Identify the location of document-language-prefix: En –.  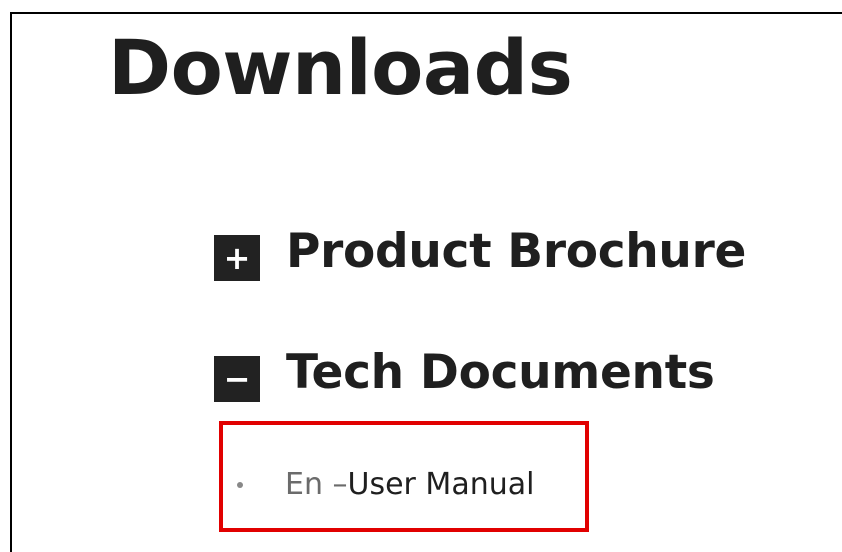
(316, 484).